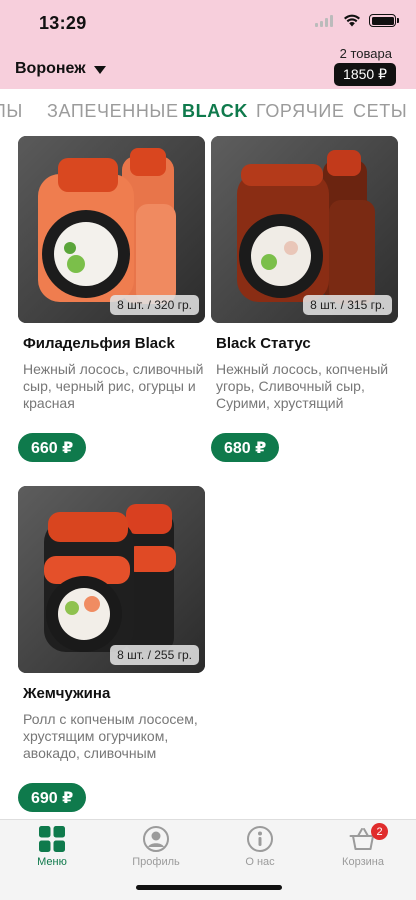  I want to click on product-image: 8 шт. / 255 гр., so click(111, 579).